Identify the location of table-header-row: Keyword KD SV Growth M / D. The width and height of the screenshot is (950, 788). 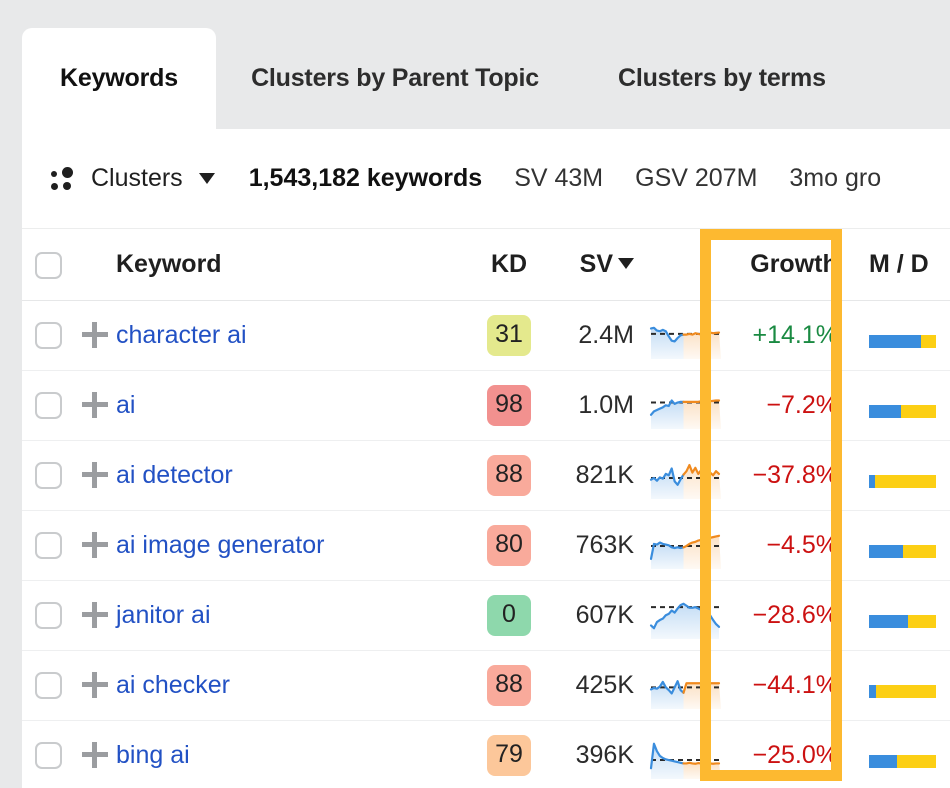
(486, 265).